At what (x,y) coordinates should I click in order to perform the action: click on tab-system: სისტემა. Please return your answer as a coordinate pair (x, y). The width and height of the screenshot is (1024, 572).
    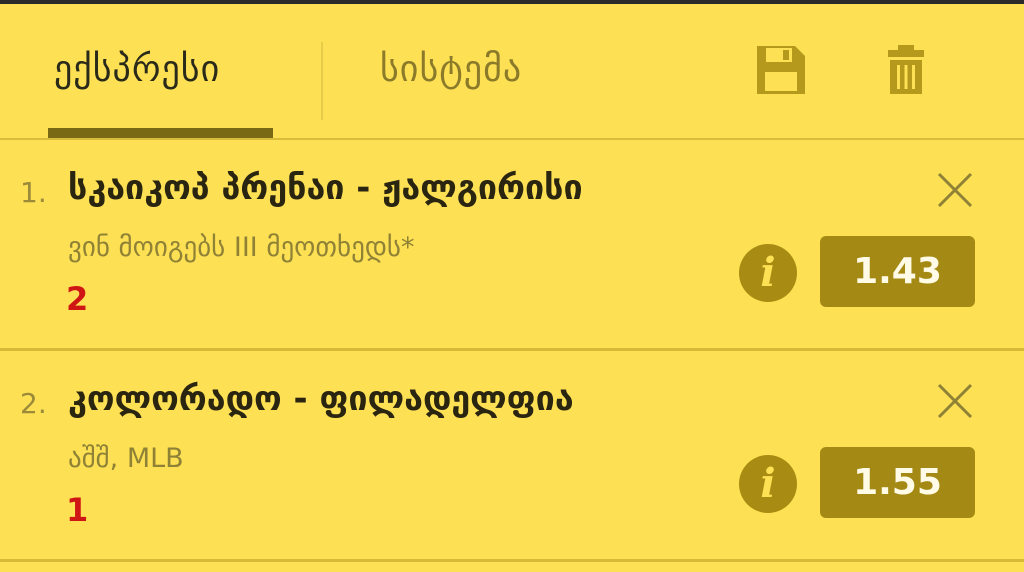
    Looking at the image, I should click on (451, 70).